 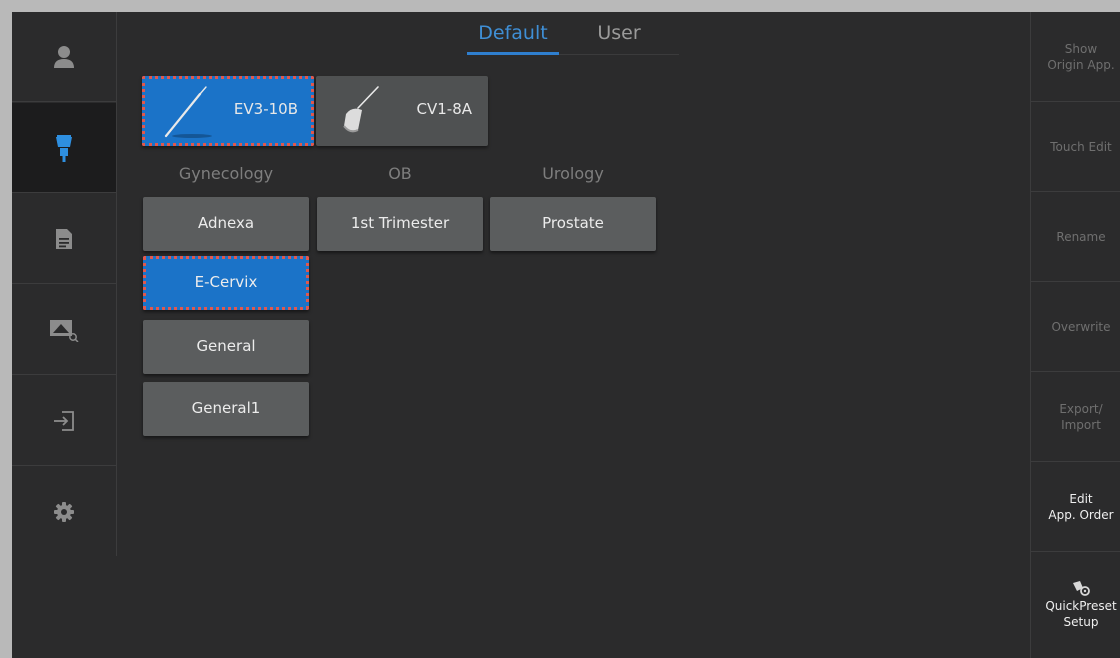 I want to click on category-gynecology: Gynecology, so click(x=226, y=173).